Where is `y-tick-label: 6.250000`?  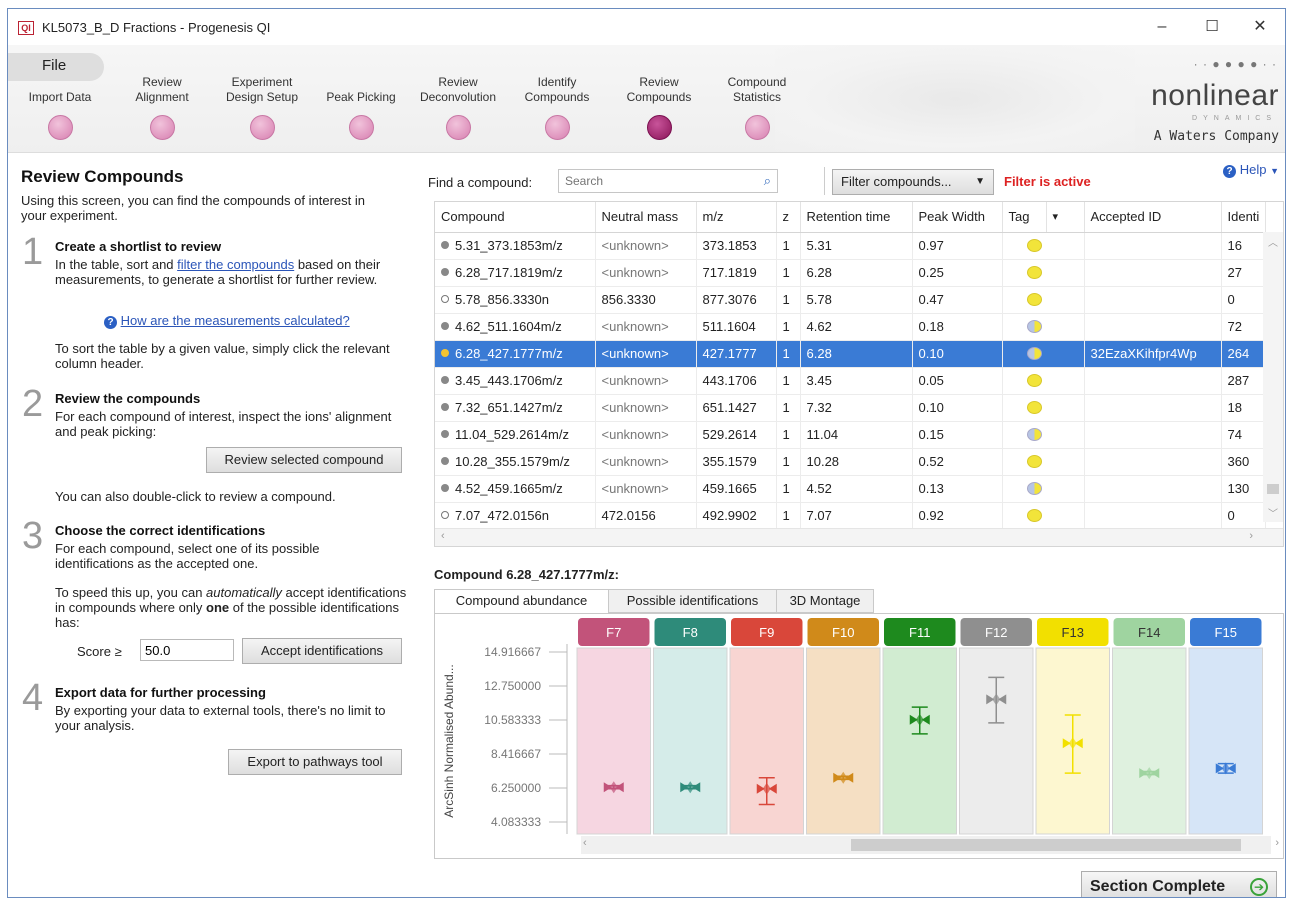
y-tick-label: 6.250000 is located at coordinates (516, 788).